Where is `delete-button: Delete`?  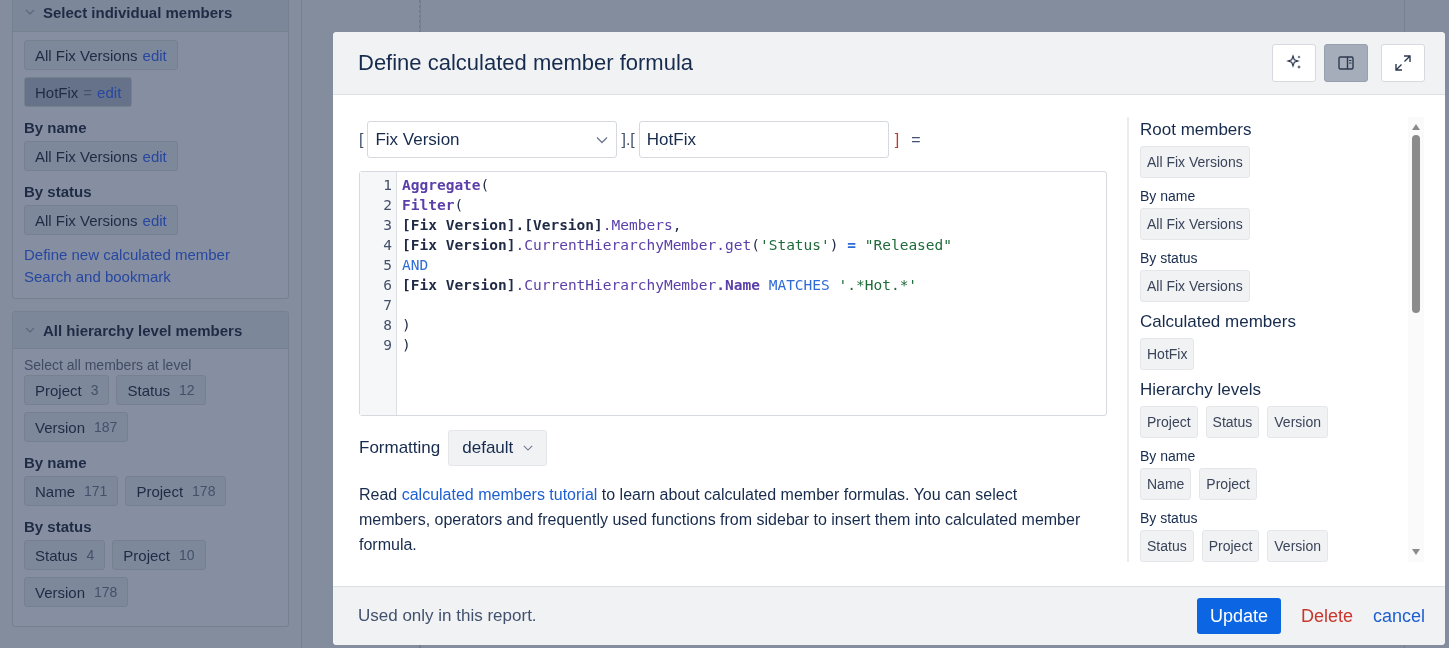
delete-button: Delete is located at coordinates (1326, 616).